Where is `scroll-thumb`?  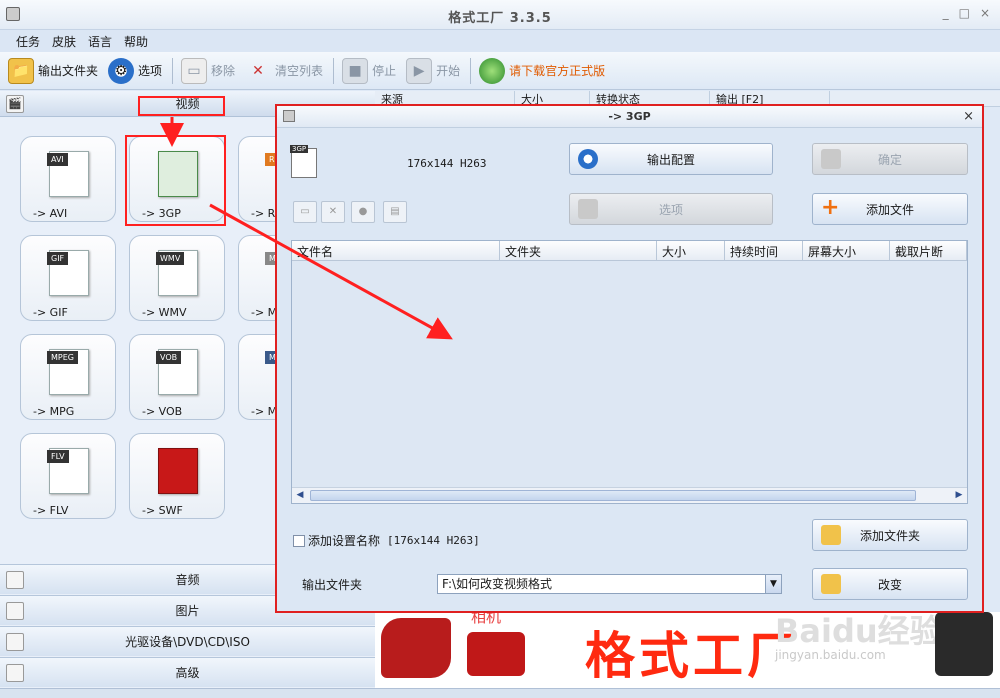 scroll-thumb is located at coordinates (613, 495).